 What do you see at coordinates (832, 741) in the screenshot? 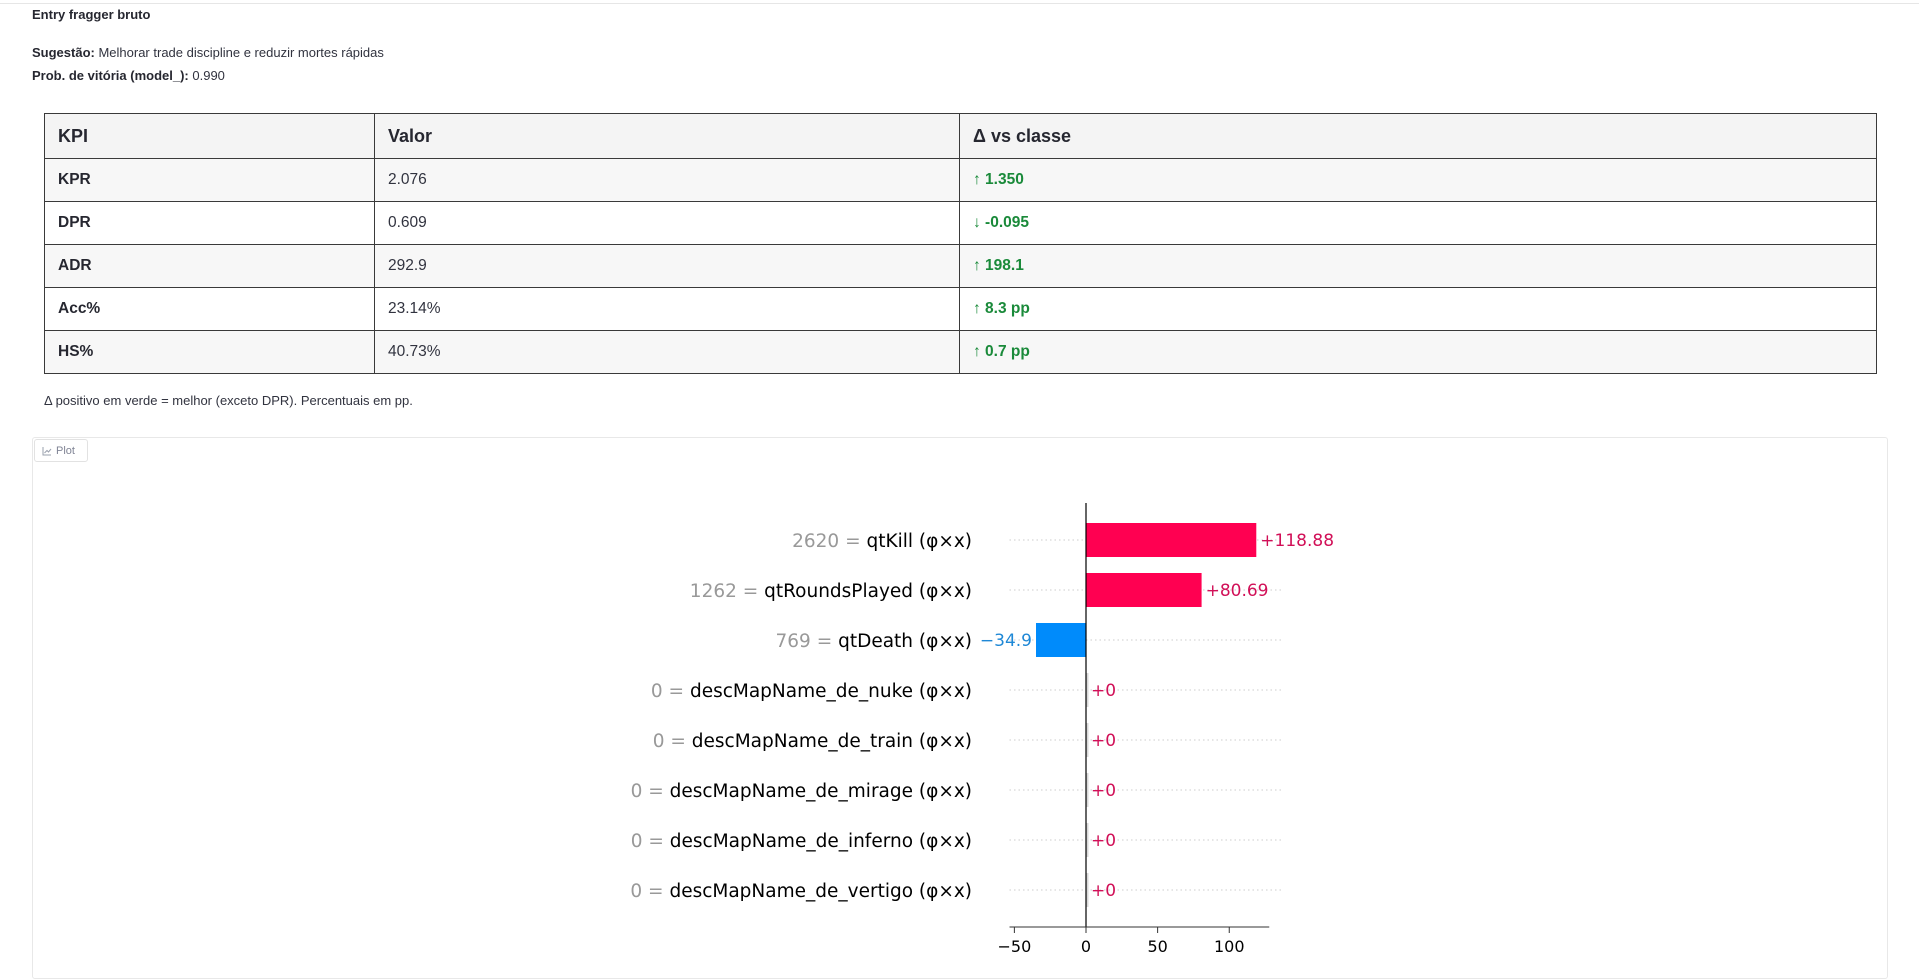
I see `feature-name: descMapName_de_train (φ×x)` at bounding box center [832, 741].